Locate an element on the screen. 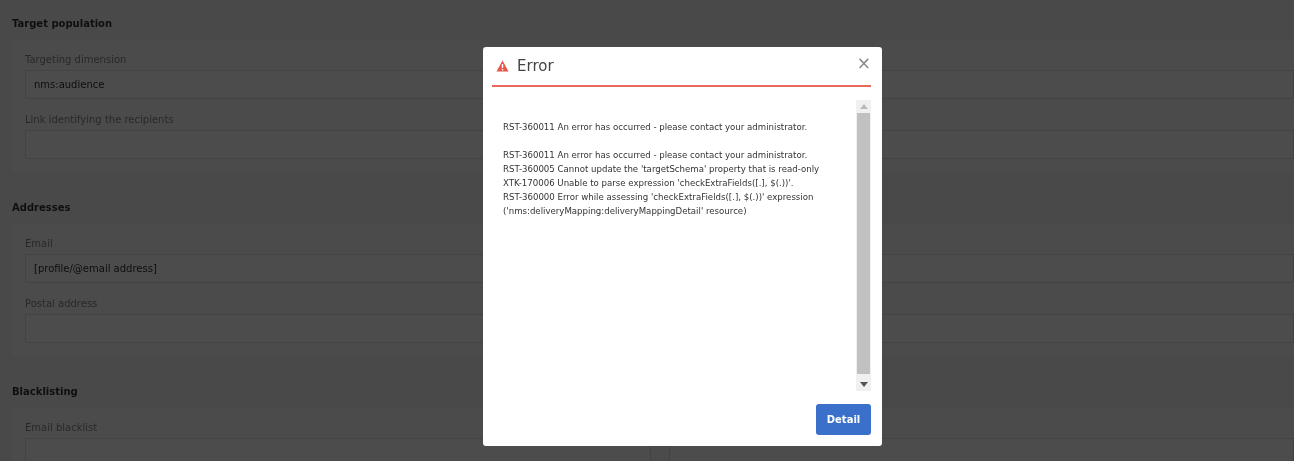  scroll-up-icon is located at coordinates (863, 106).